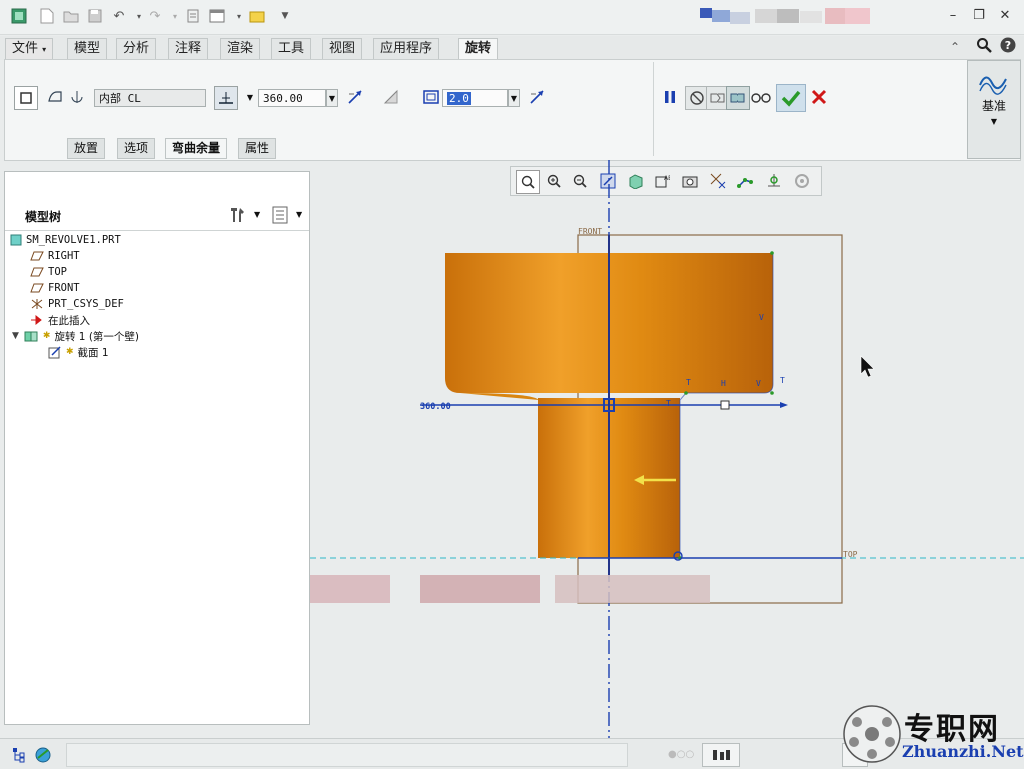  I want to click on tree-item-section: ✱ 截面 1, so click(78, 352).